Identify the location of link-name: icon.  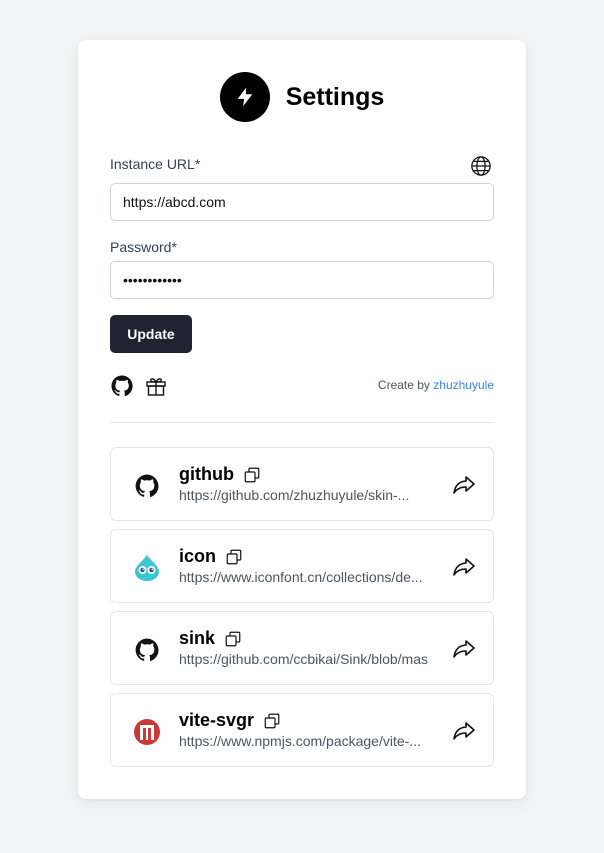
(198, 556).